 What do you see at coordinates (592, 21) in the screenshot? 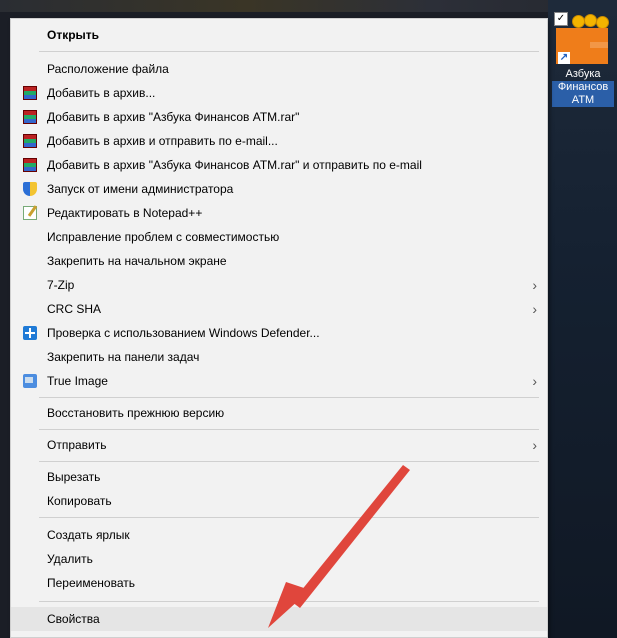
I see `coins-icon` at bounding box center [592, 21].